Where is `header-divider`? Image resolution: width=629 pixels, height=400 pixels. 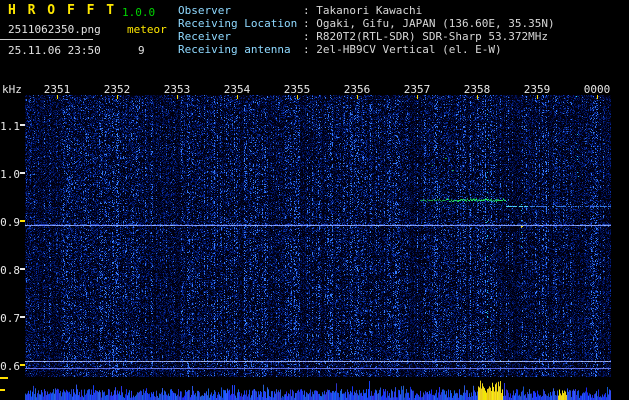
header-divider is located at coordinates (46, 39).